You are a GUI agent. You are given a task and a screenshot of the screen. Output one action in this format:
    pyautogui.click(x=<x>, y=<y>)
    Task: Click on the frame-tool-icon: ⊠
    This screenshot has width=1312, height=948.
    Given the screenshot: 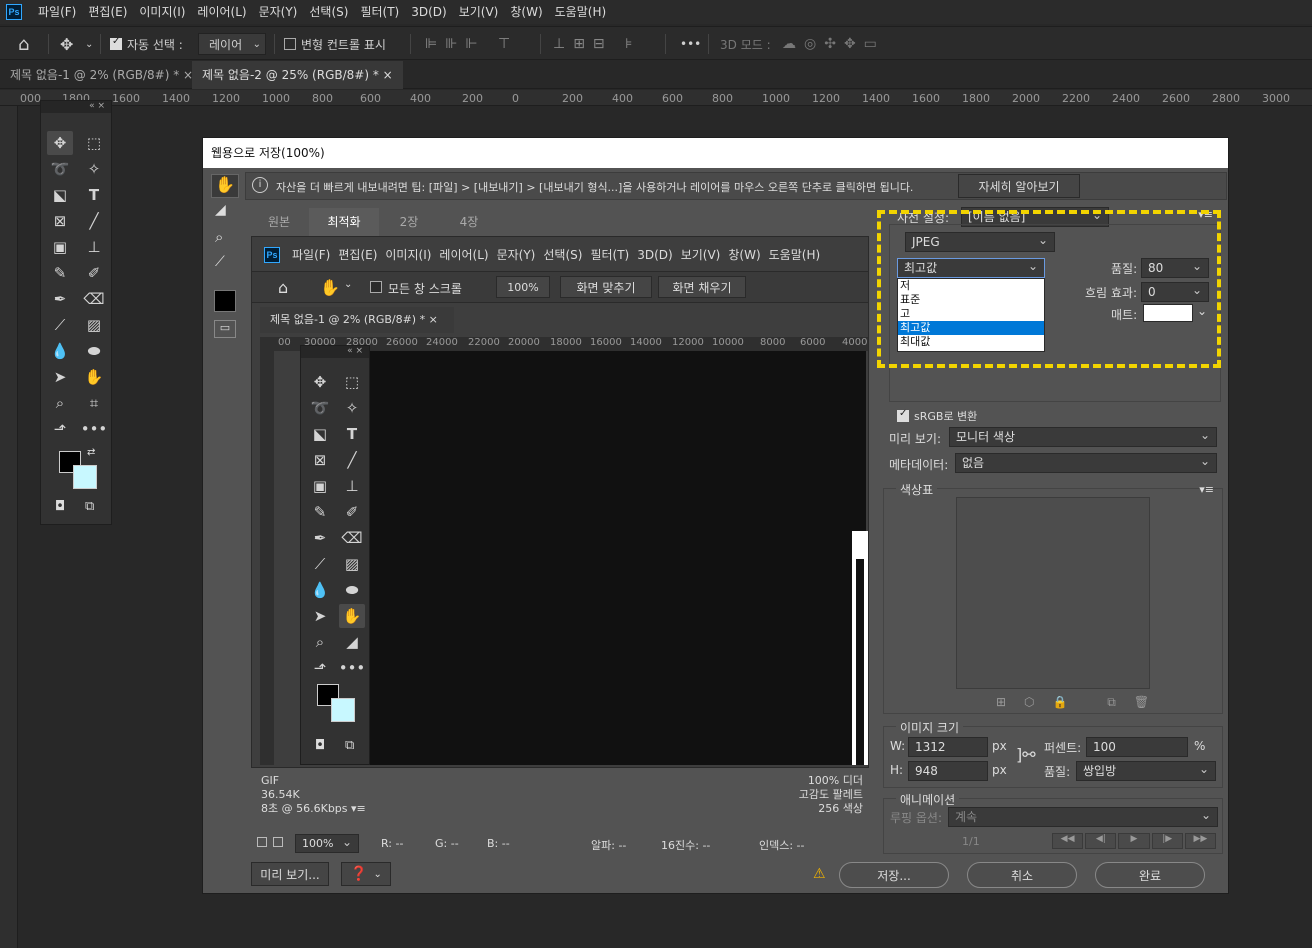 What is the action you would take?
    pyautogui.click(x=60, y=221)
    